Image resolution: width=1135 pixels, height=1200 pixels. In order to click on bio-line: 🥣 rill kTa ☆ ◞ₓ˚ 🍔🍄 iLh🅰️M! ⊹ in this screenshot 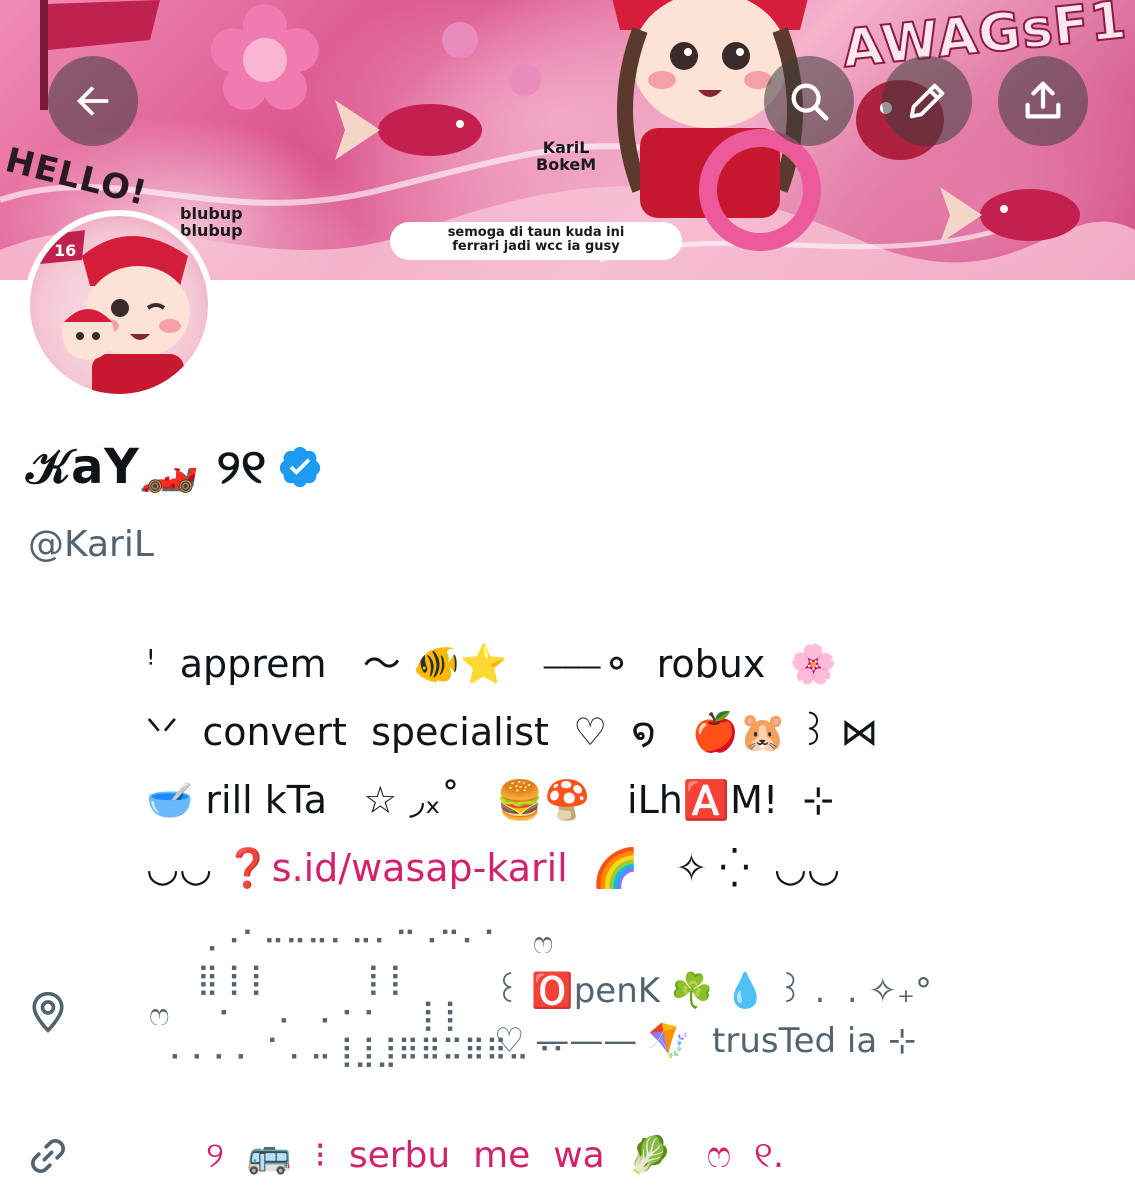, I will do `click(490, 800)`.